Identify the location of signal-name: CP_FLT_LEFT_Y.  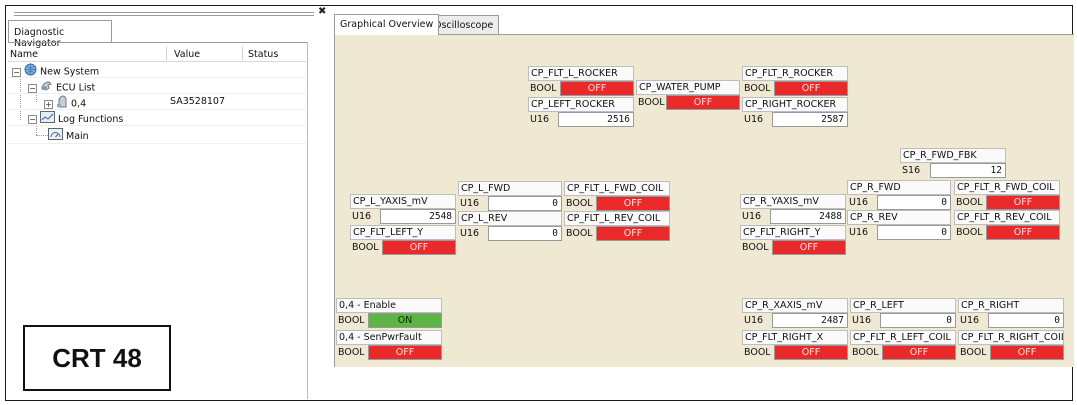
(403, 232).